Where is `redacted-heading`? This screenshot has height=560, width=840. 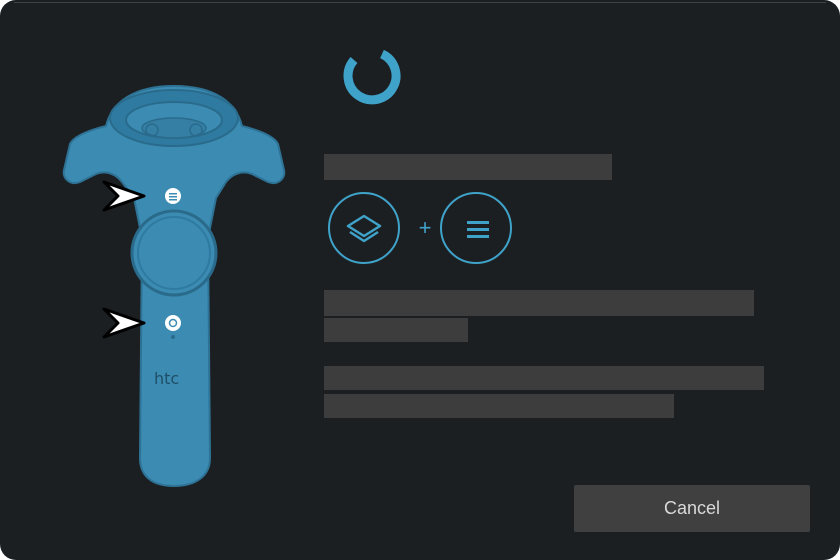
redacted-heading is located at coordinates (468, 167).